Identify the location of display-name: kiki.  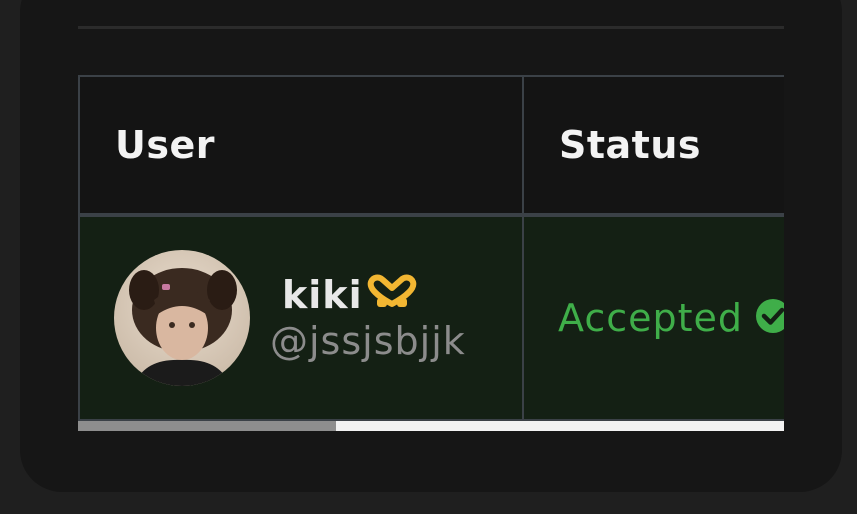
(349, 295).